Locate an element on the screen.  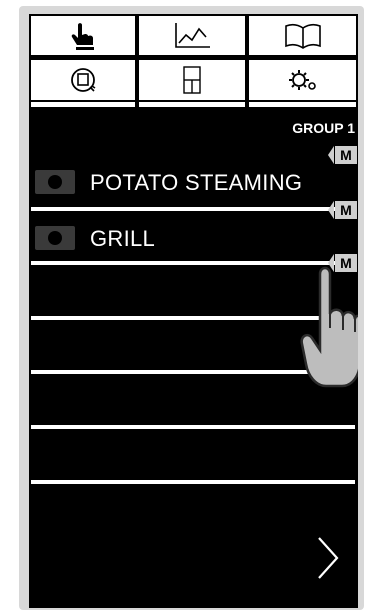
pointing-hand-icon is located at coordinates (329, 327).